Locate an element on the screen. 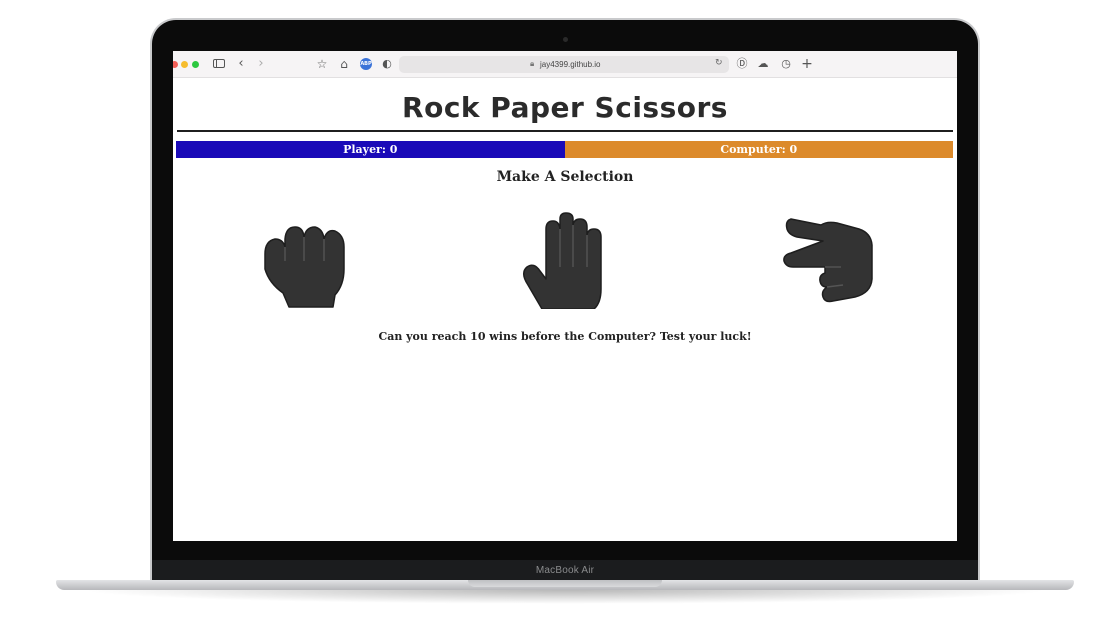 The width and height of the screenshot is (1116, 629). scissors-button is located at coordinates (830, 259).